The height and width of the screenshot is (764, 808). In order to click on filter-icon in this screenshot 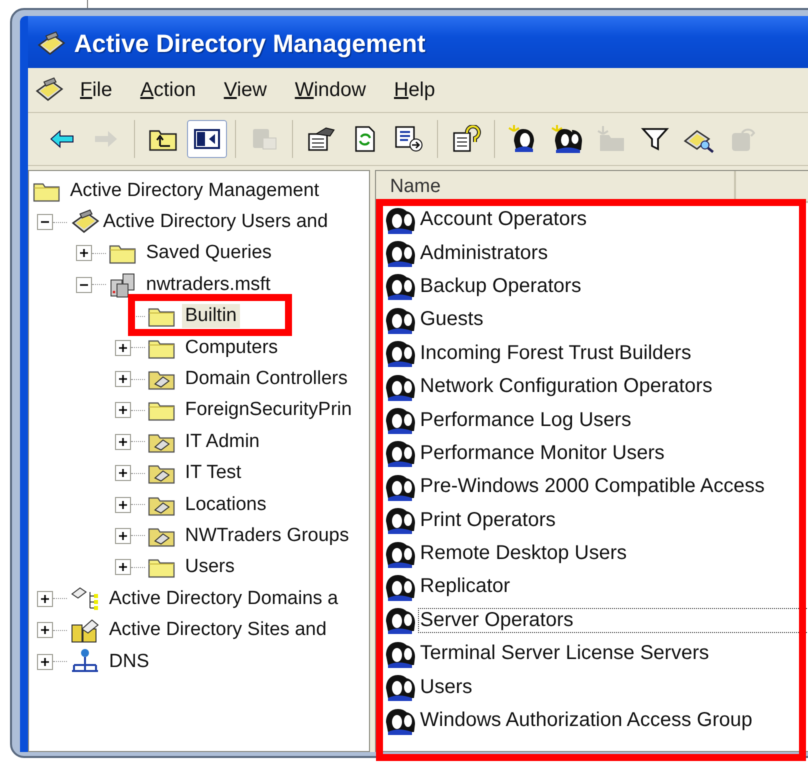, I will do `click(655, 139)`.